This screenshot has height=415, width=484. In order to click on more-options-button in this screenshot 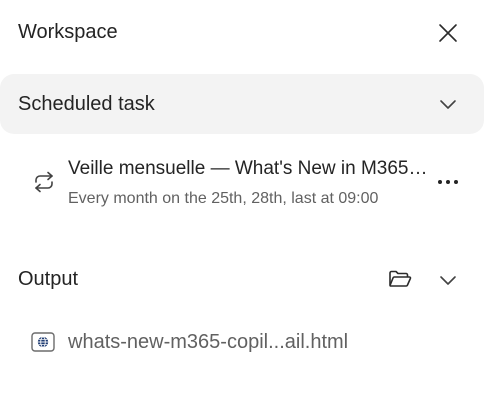, I will do `click(448, 182)`.